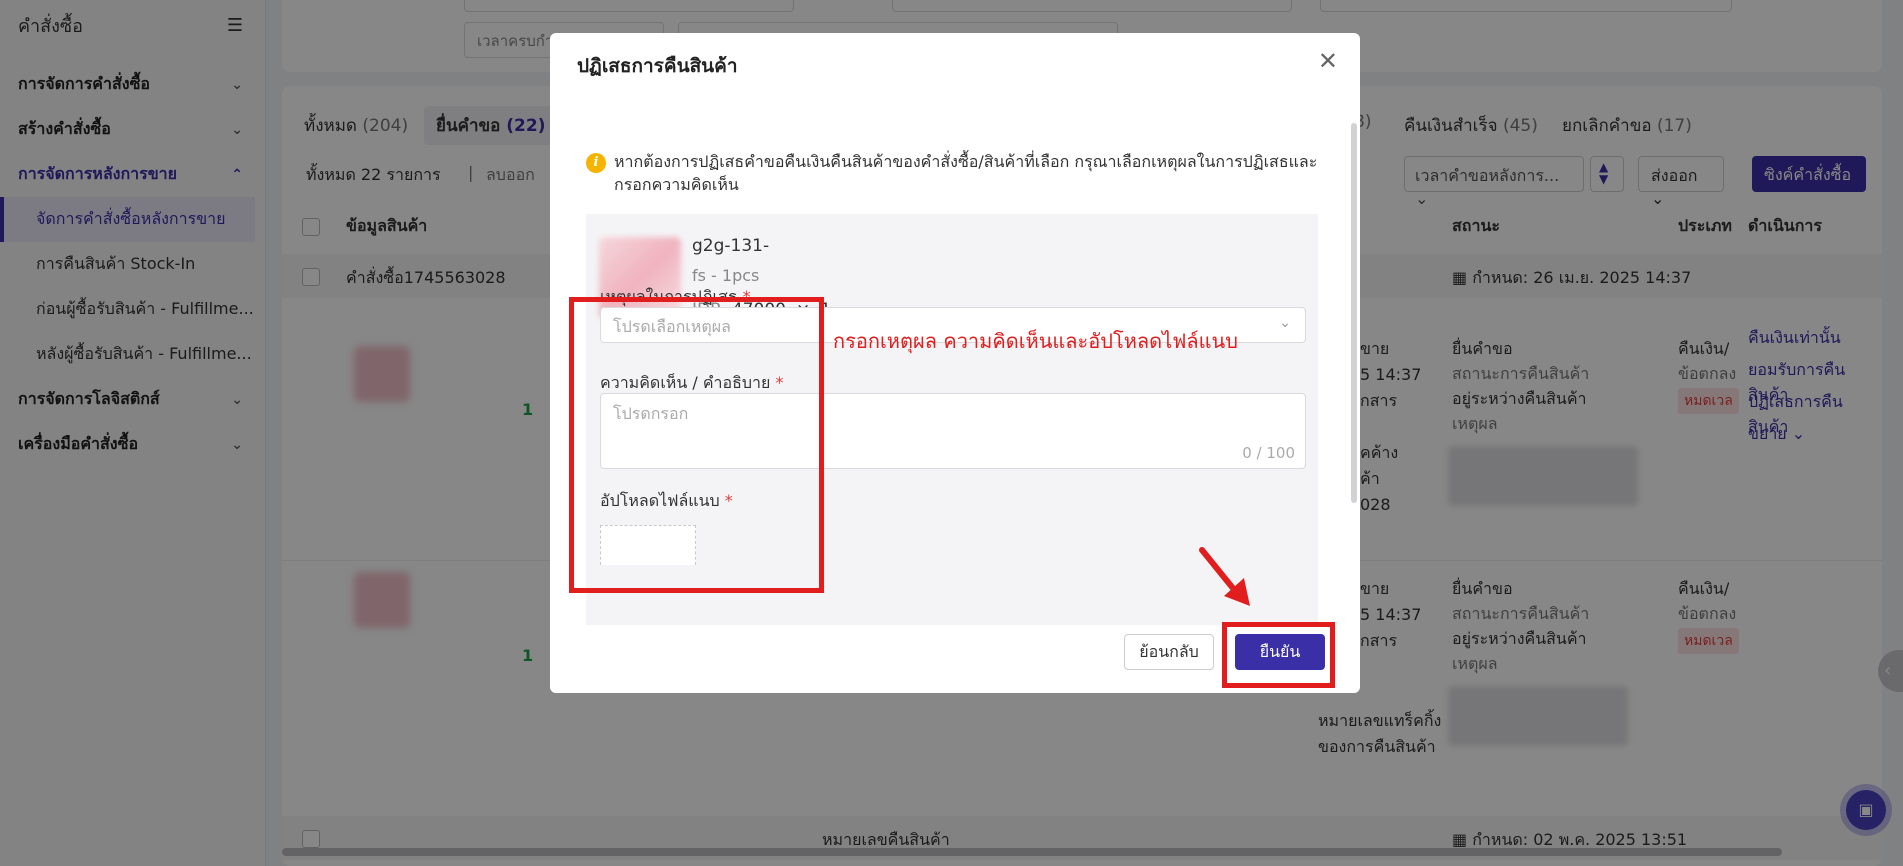 The width and height of the screenshot is (1903, 866). Describe the element at coordinates (731, 246) in the screenshot. I see `product-name: g2g-131-` at that location.